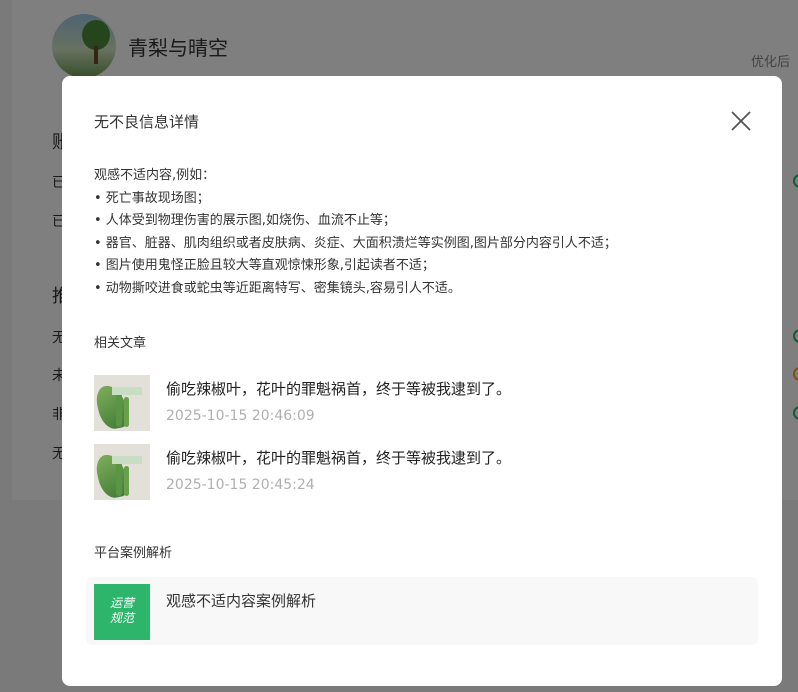  I want to click on description-item: • 图片使用鬼怪正脸且较大等直观惊悚形象,引起读者不适；, so click(264, 266).